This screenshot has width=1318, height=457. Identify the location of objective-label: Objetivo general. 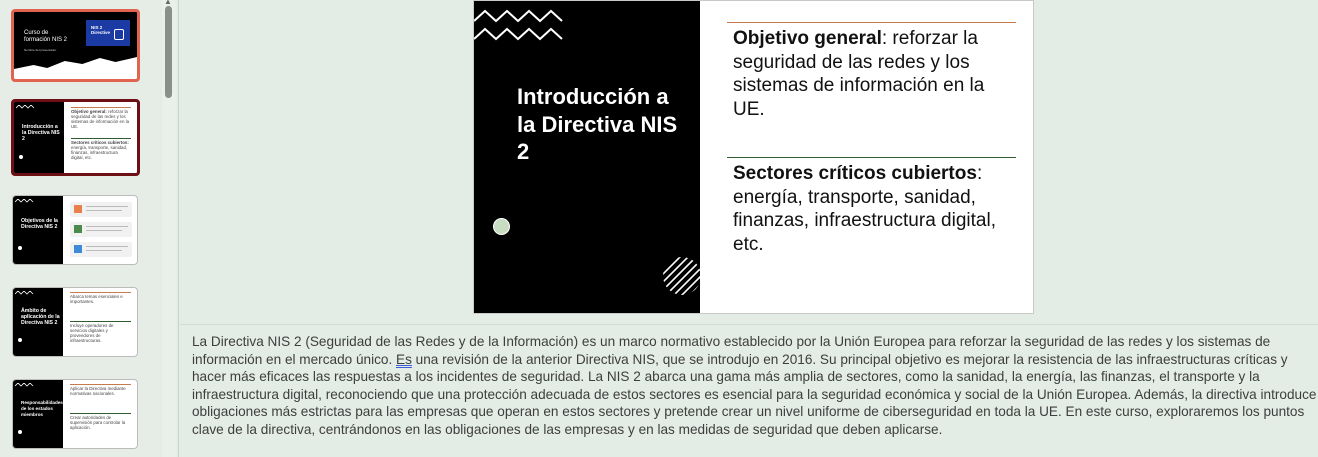
(807, 38).